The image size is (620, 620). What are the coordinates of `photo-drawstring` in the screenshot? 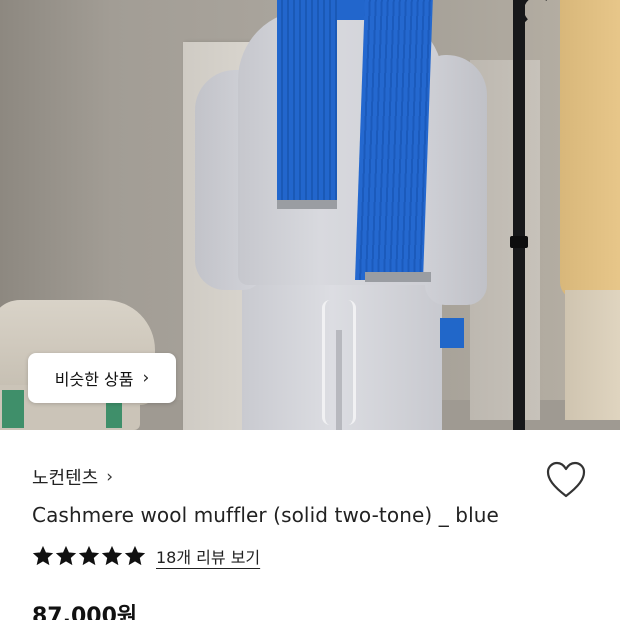 It's located at (339, 362).